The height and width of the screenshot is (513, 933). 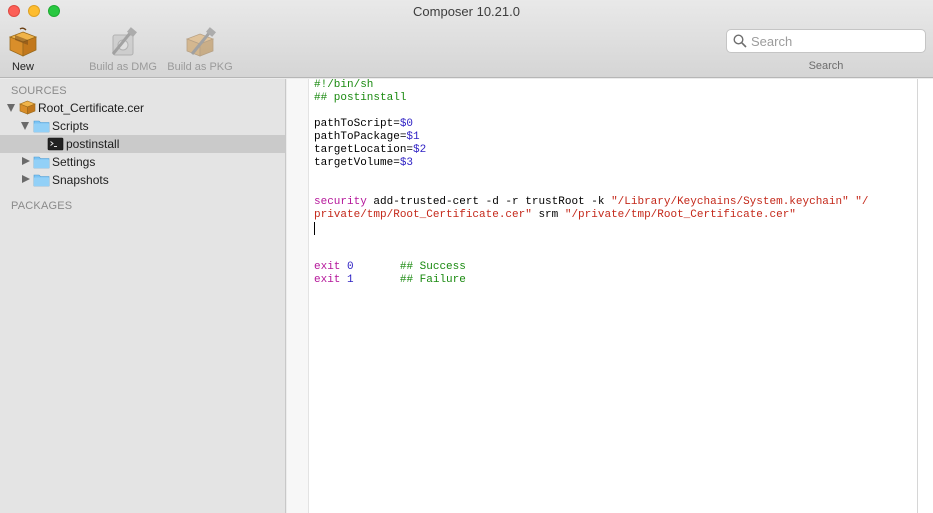 I want to click on code-keyword: security, so click(x=340, y=202).